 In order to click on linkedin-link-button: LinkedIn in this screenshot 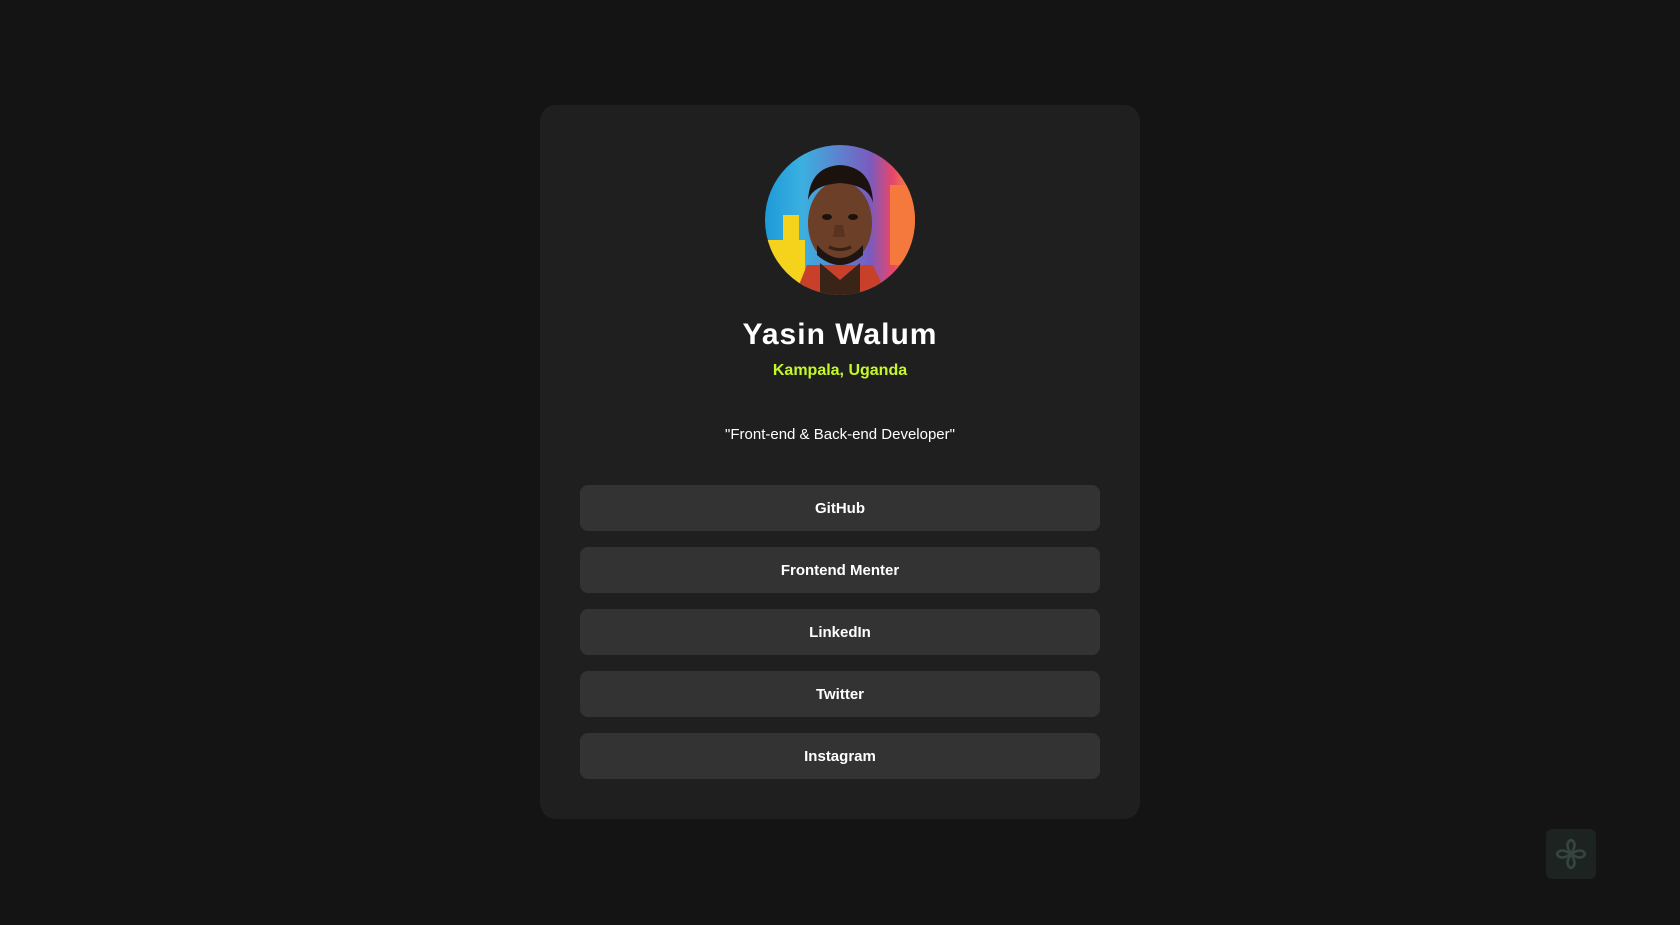, I will do `click(840, 632)`.